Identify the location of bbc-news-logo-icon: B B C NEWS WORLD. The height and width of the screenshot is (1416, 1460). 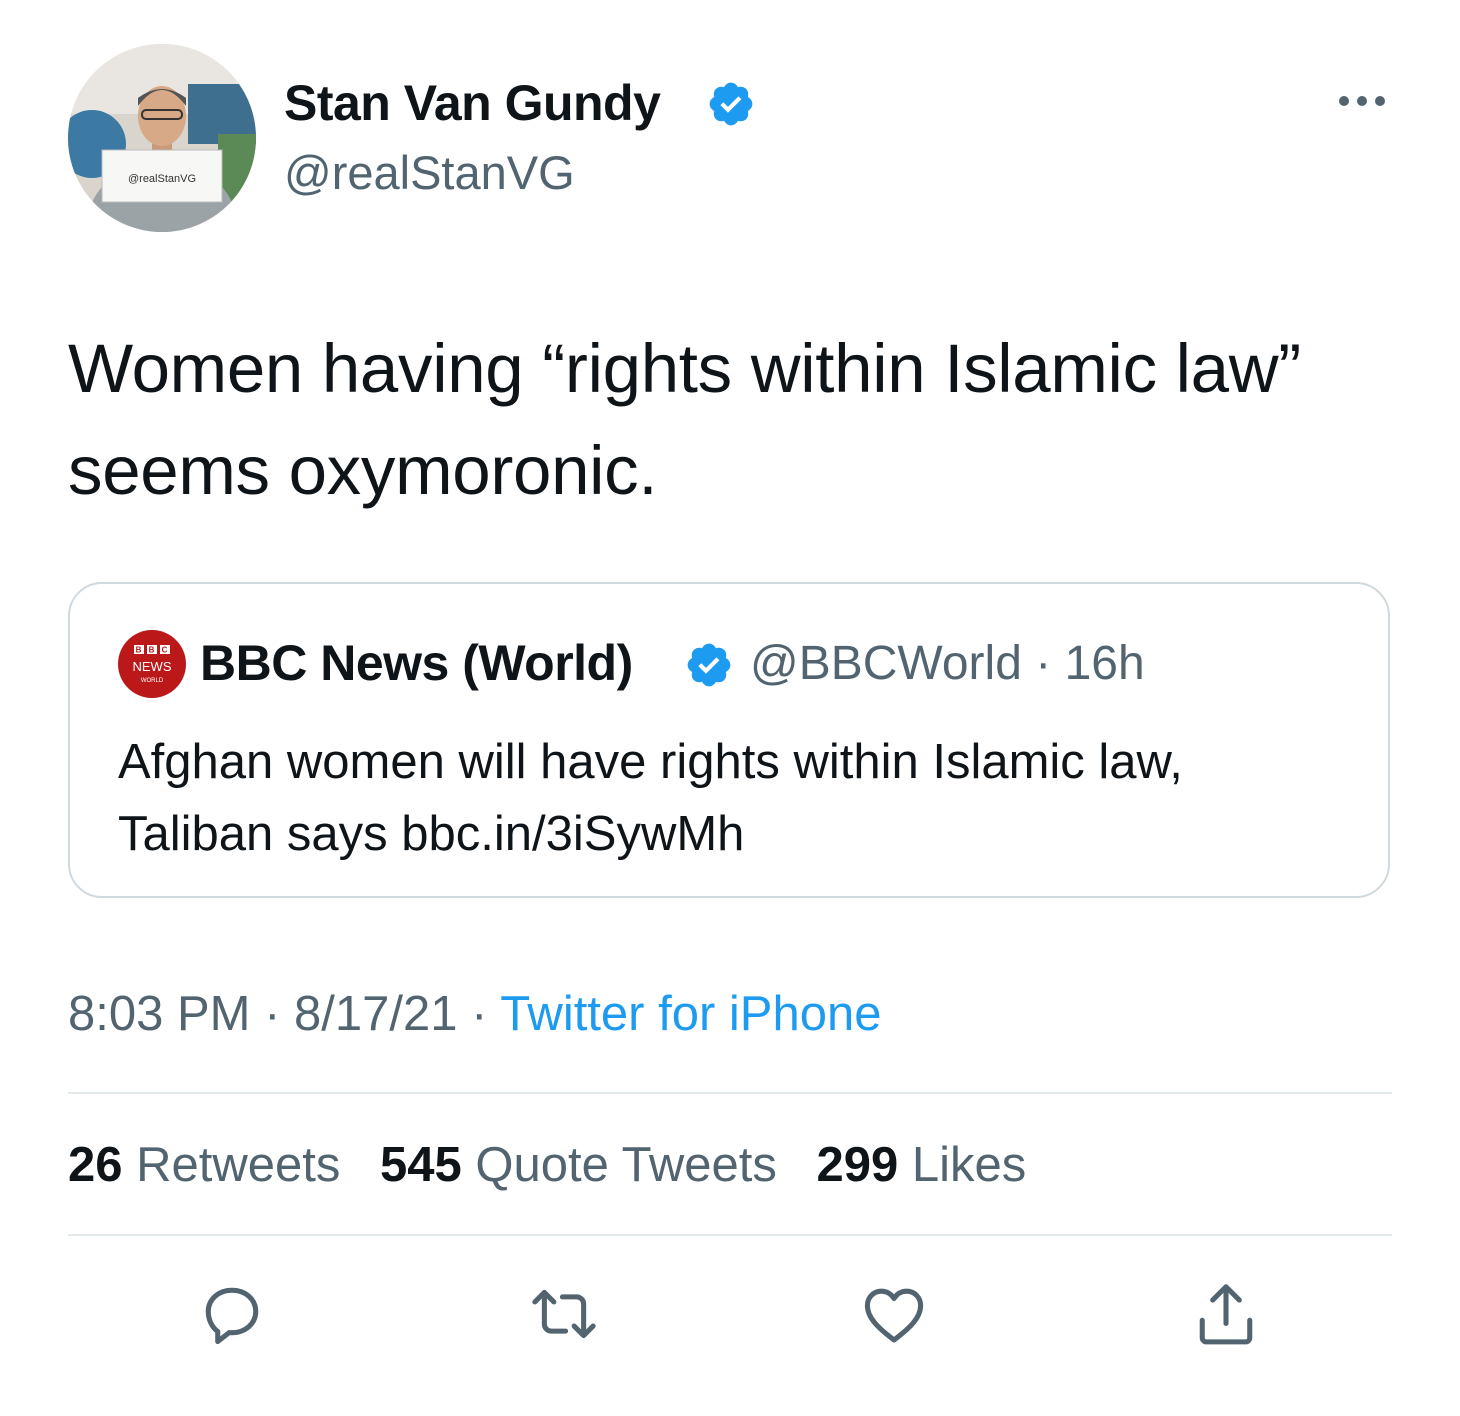
(152, 664).